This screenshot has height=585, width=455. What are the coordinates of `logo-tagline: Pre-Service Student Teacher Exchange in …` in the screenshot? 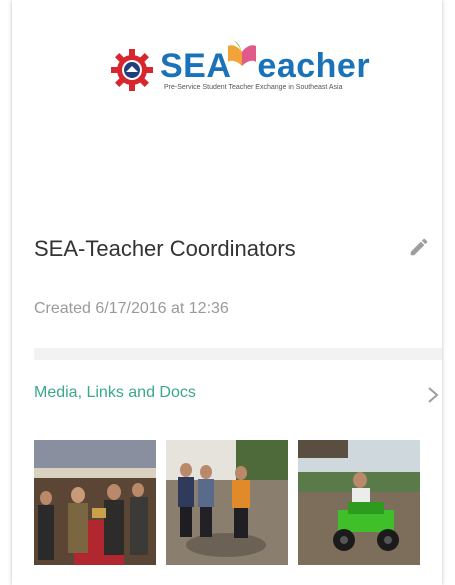 It's located at (253, 87).